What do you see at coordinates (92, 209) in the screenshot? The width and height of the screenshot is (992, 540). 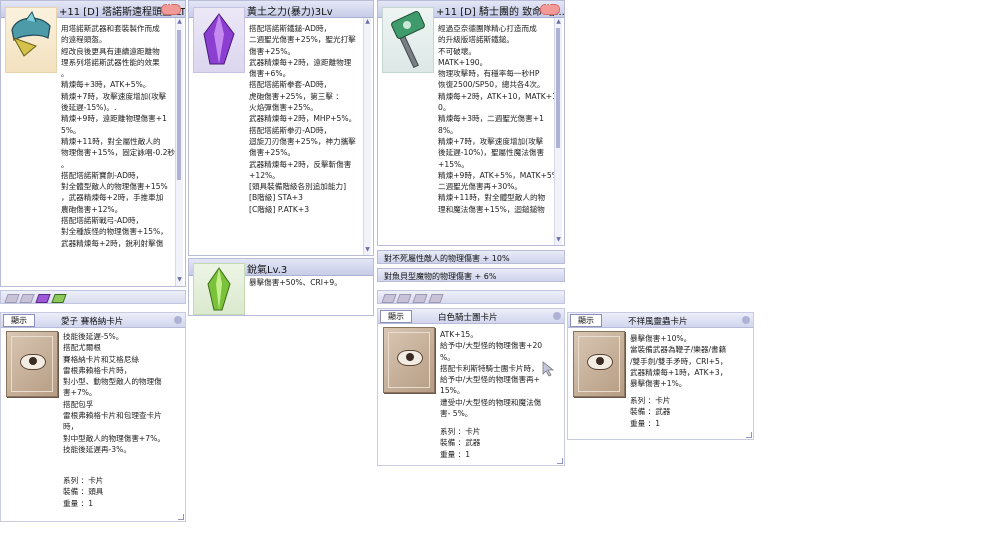 I see `description-line: 農砲傷害+12%。` at bounding box center [92, 209].